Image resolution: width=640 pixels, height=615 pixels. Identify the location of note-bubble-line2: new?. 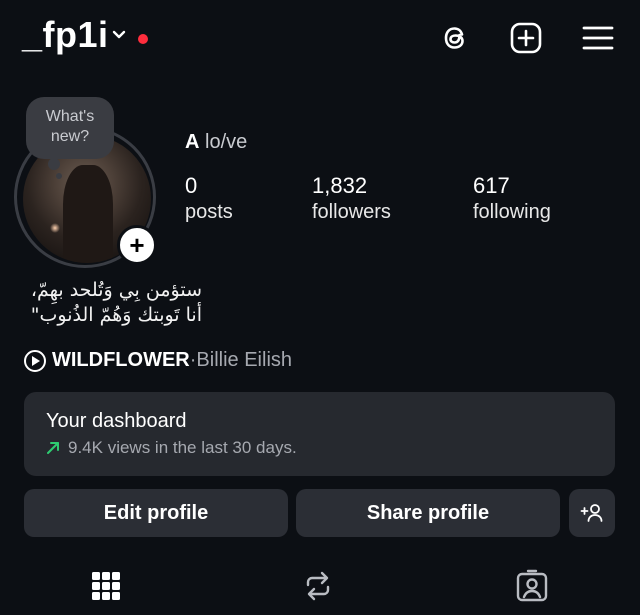
(70, 136).